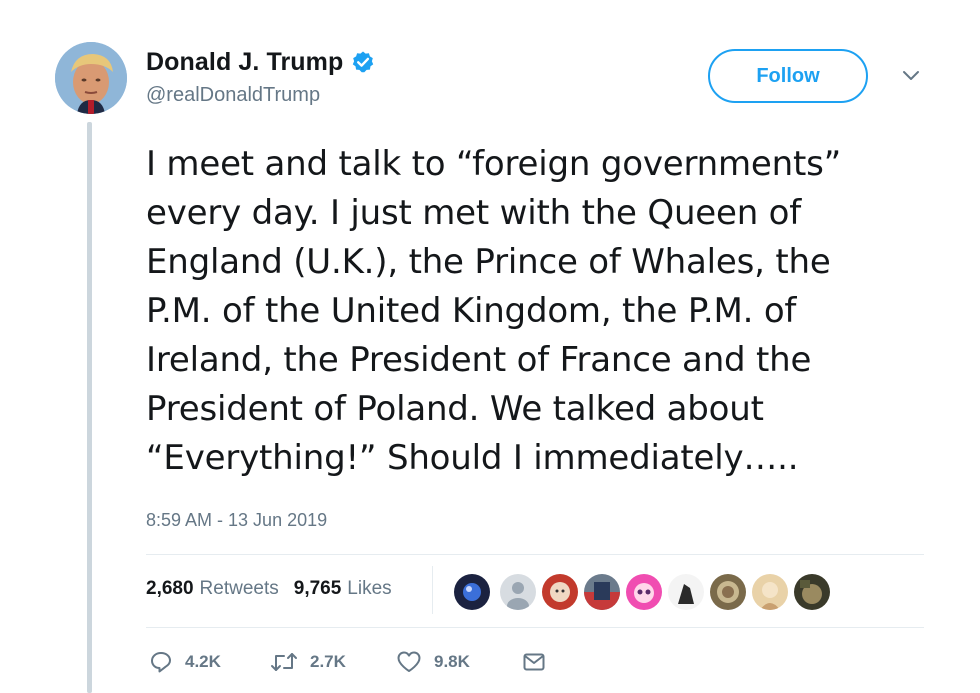 This screenshot has width=980, height=693. I want to click on envelope-icon, so click(534, 662).